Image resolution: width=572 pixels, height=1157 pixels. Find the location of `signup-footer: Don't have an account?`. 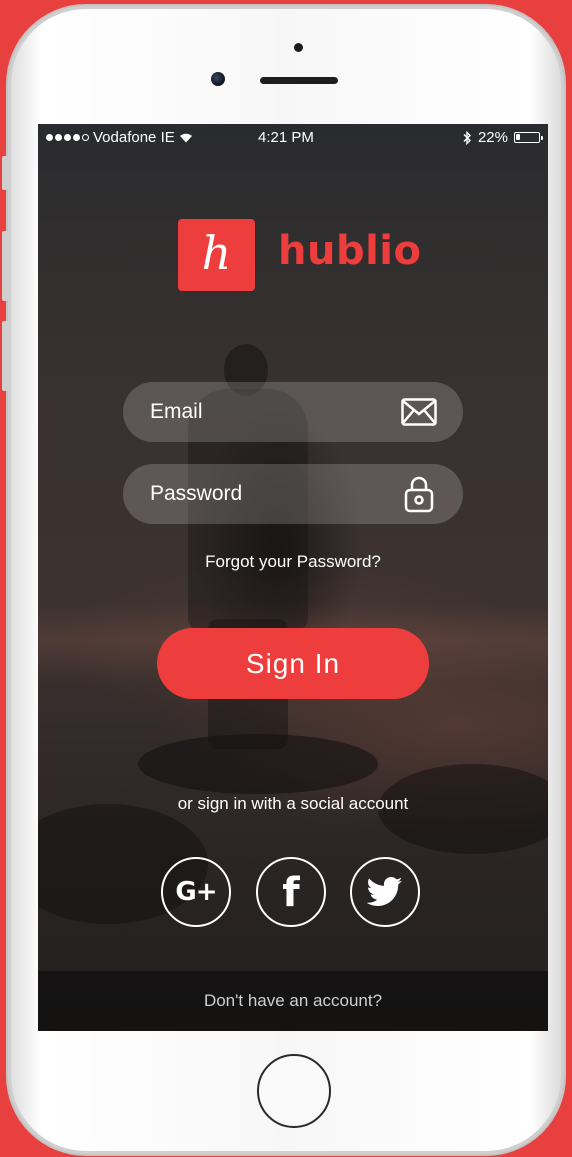

signup-footer: Don't have an account? is located at coordinates (293, 1001).